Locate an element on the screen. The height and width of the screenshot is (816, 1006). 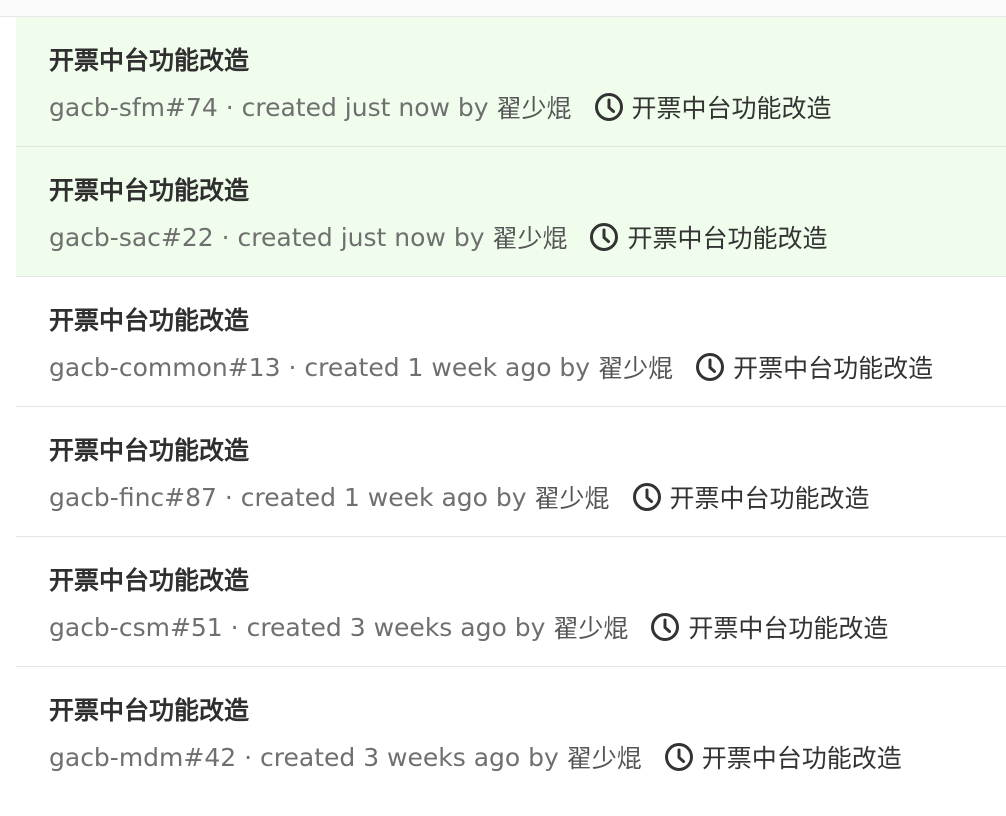
list-top-divider is located at coordinates (503, 8).